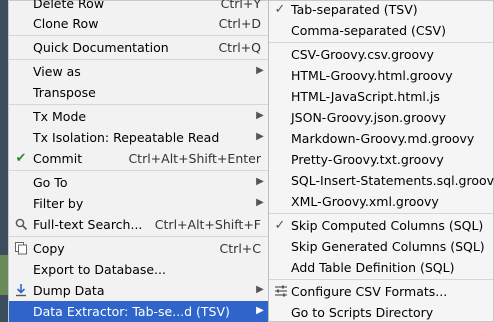 The image size is (494, 322). What do you see at coordinates (49, 248) in the screenshot?
I see `menu-item-label: Copy` at bounding box center [49, 248].